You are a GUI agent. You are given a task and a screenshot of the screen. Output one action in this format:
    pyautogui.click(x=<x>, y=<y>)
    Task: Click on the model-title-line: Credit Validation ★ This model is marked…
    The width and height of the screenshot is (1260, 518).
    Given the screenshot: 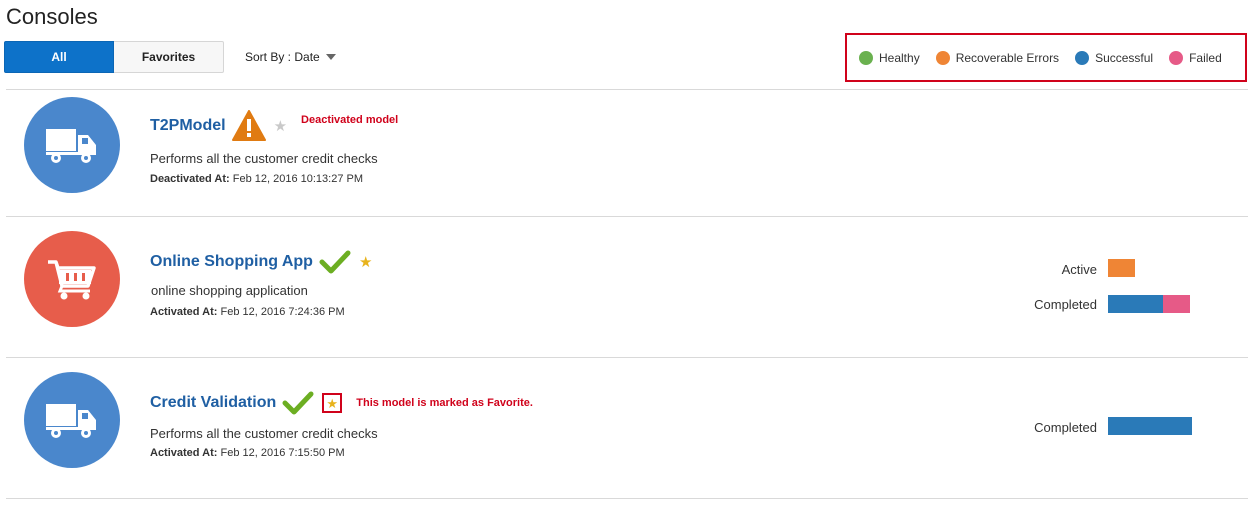 What is the action you would take?
    pyautogui.click(x=341, y=403)
    